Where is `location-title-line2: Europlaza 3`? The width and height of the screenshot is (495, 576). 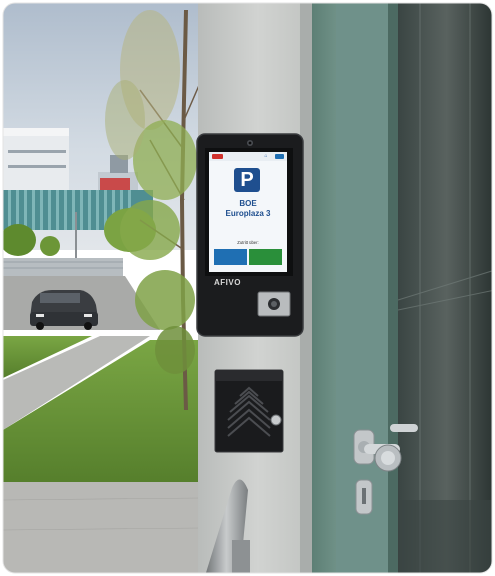
location-title-line2: Europlaza 3 is located at coordinates (248, 213).